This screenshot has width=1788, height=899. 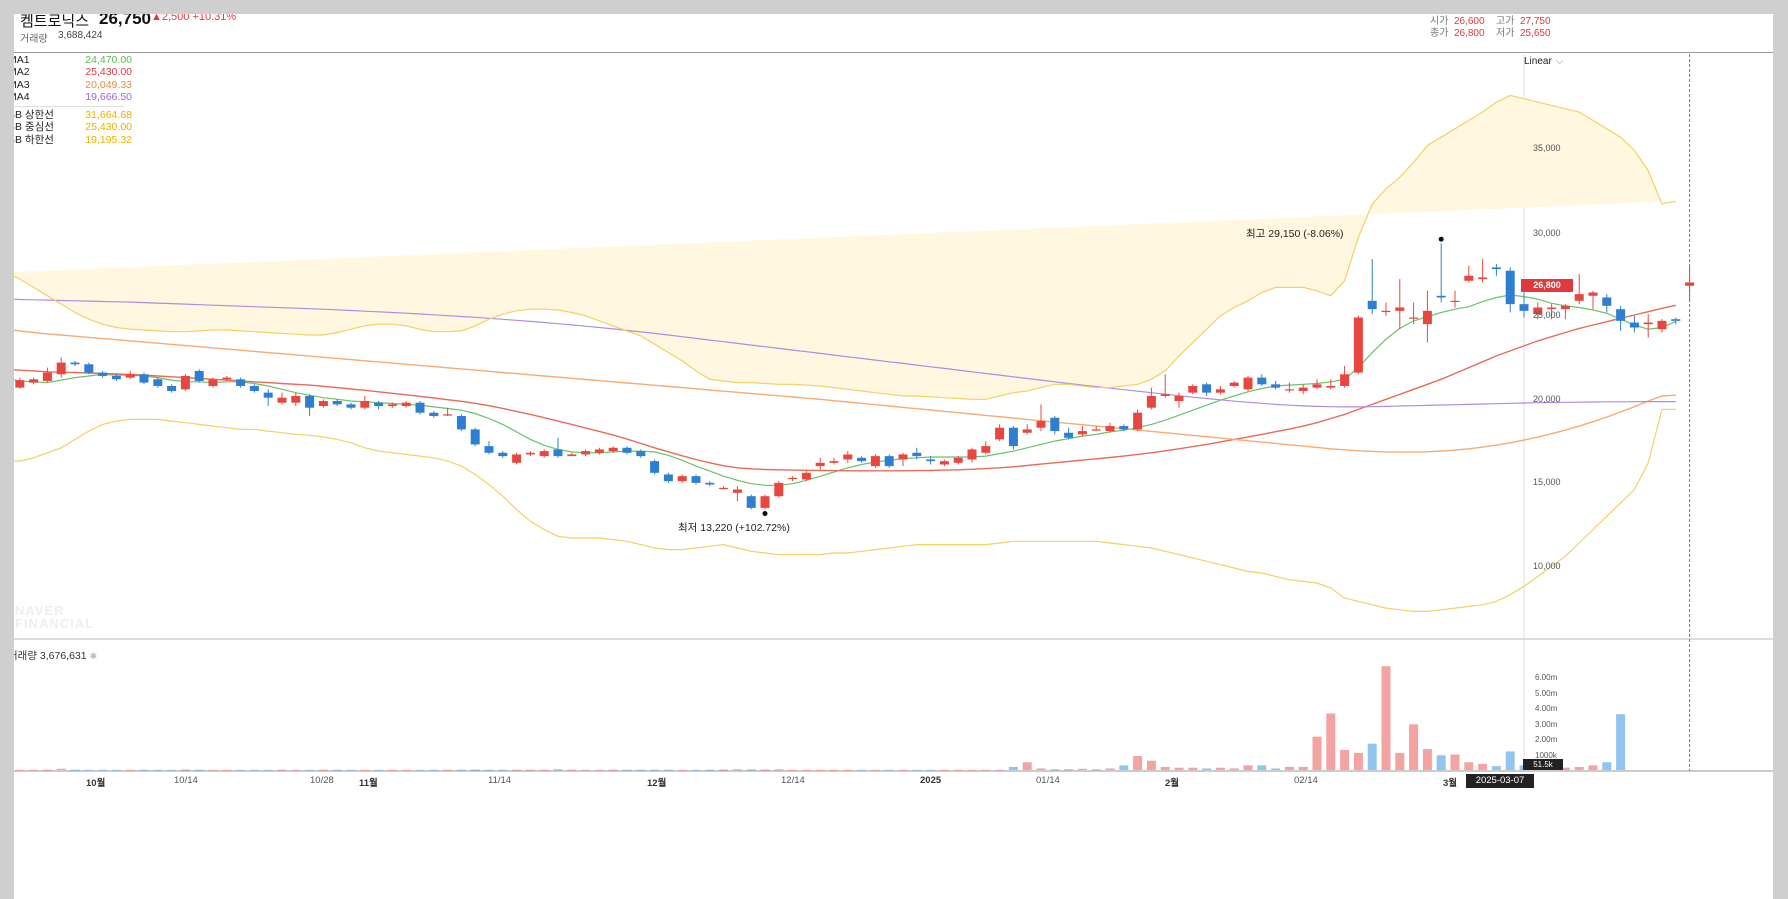 I want to click on high-marker, so click(x=1441, y=239).